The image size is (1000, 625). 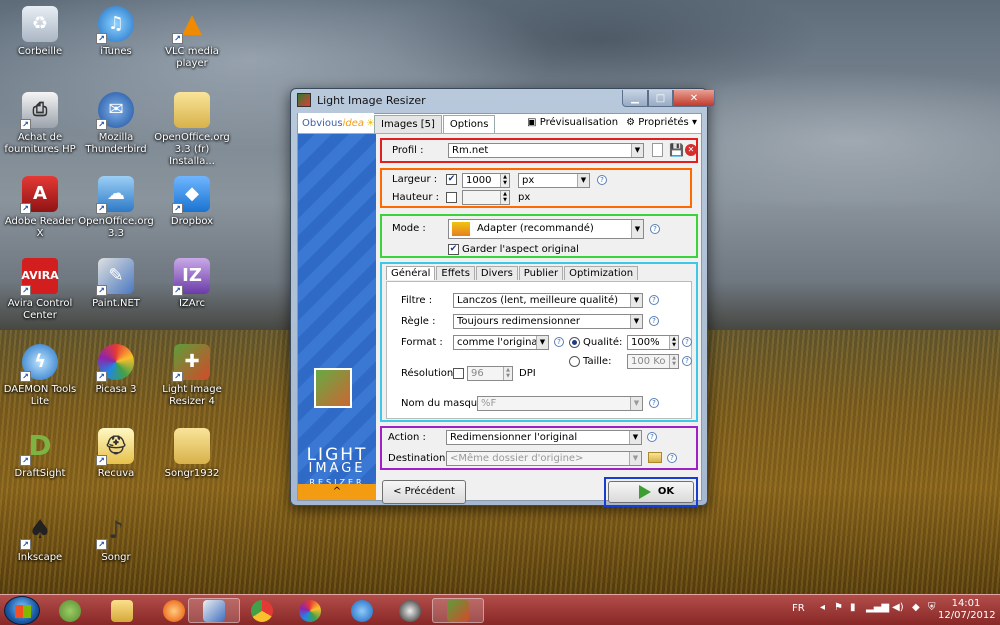 I want to click on start-button, so click(x=22, y=610).